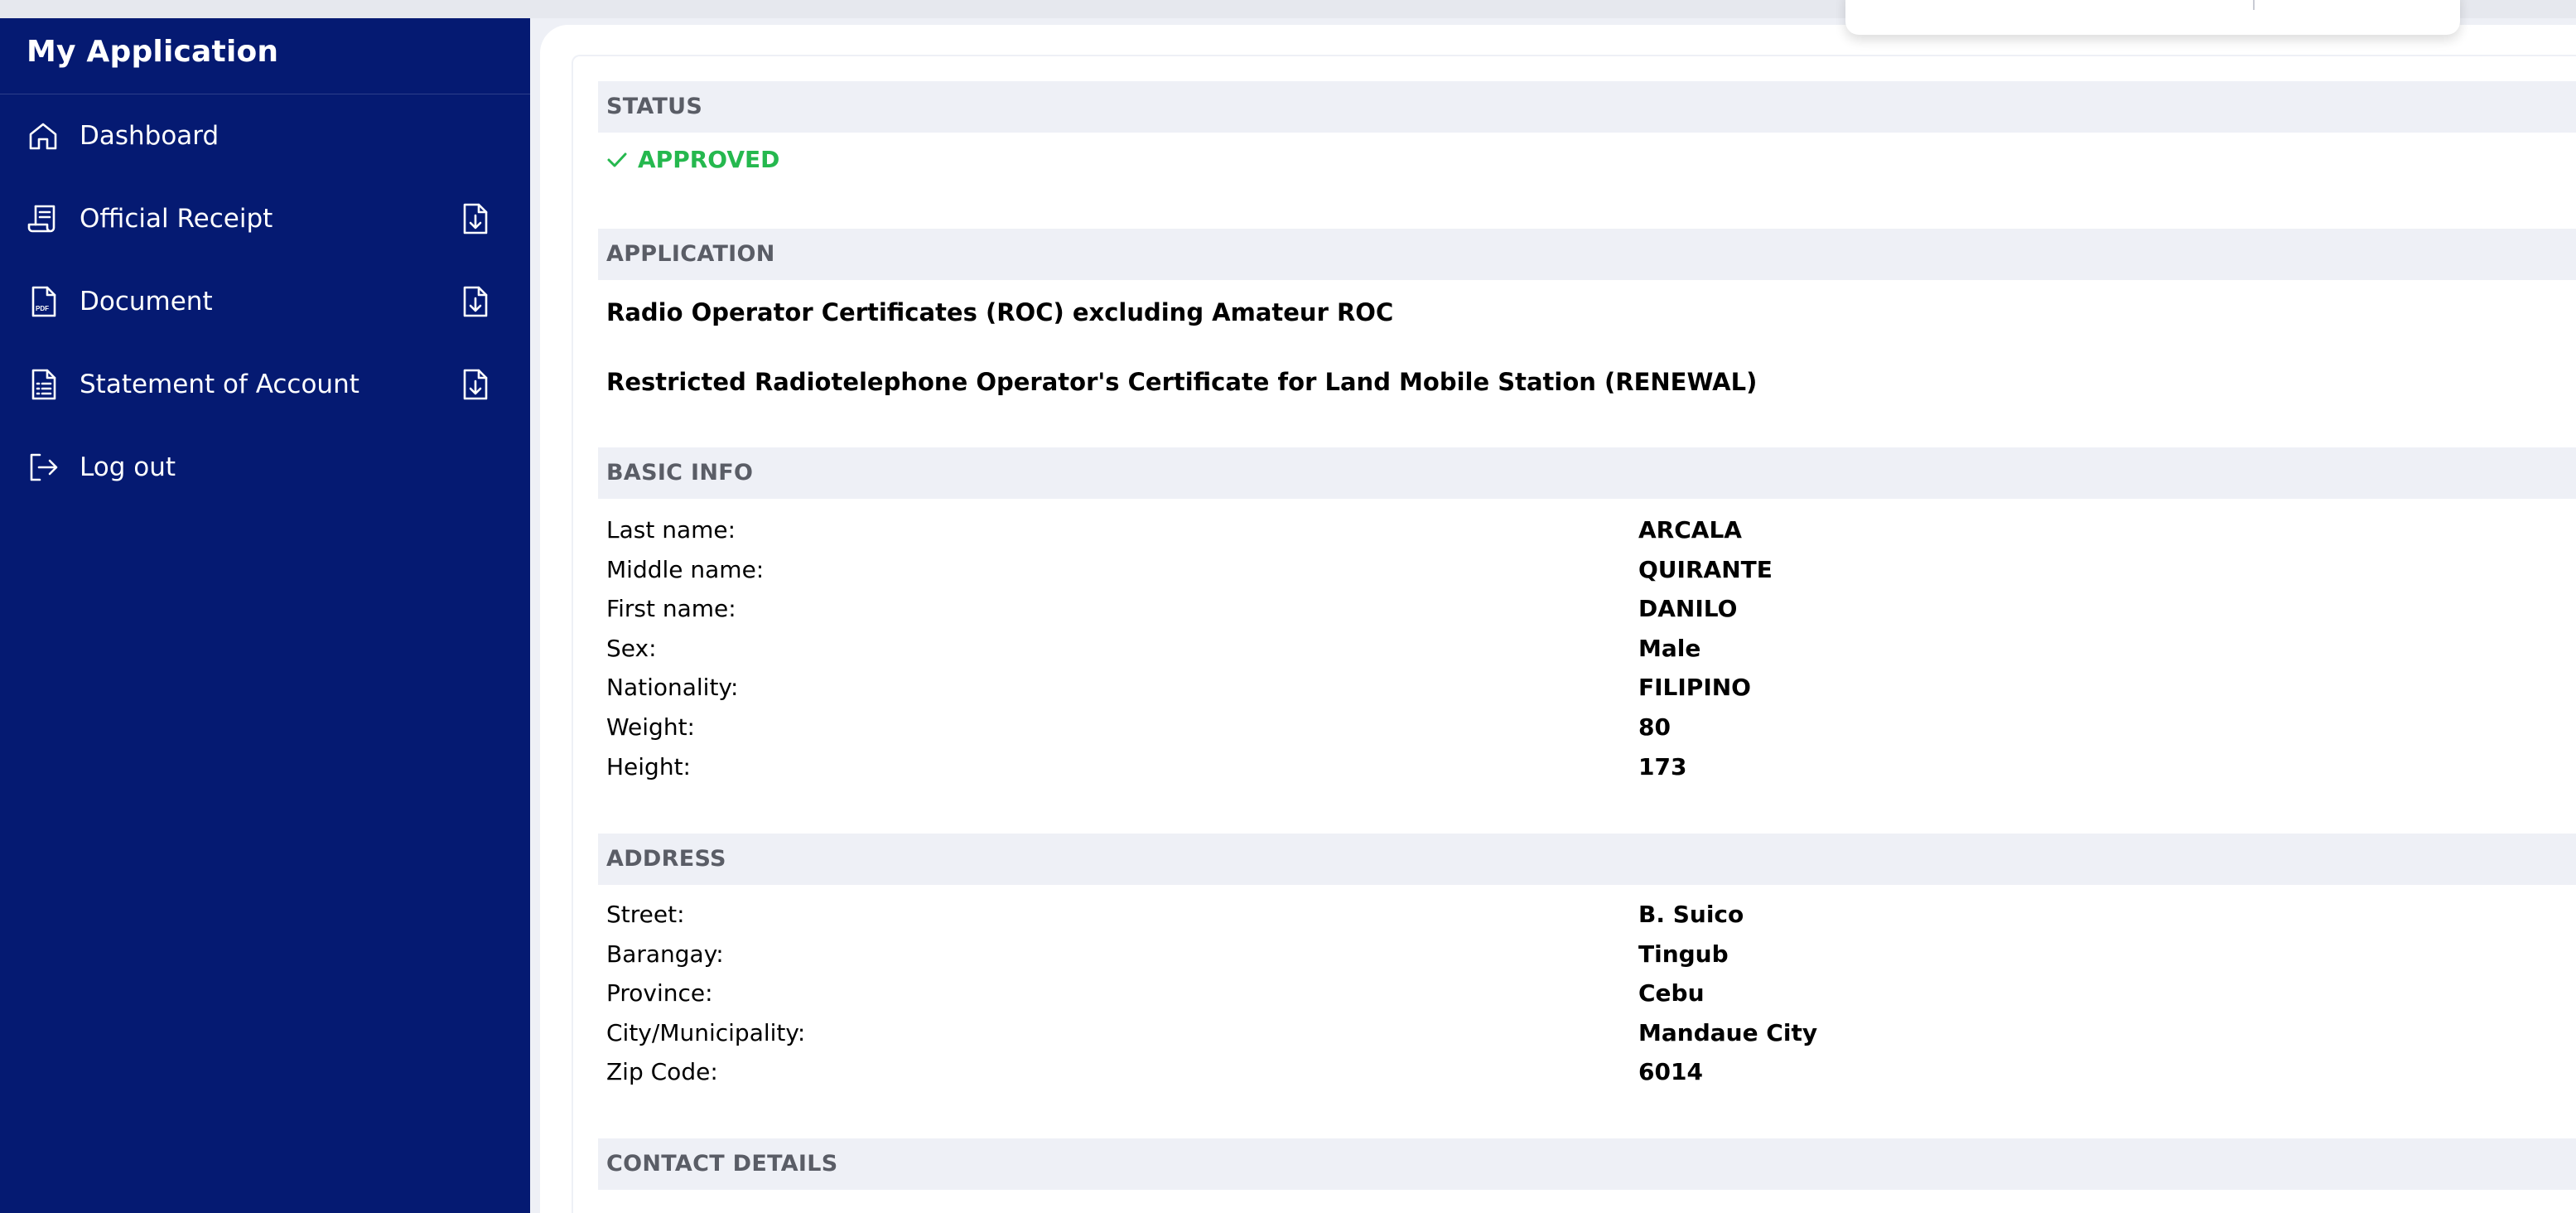 The height and width of the screenshot is (1213, 2576). What do you see at coordinates (671, 530) in the screenshot?
I see `field-label: Last name:` at bounding box center [671, 530].